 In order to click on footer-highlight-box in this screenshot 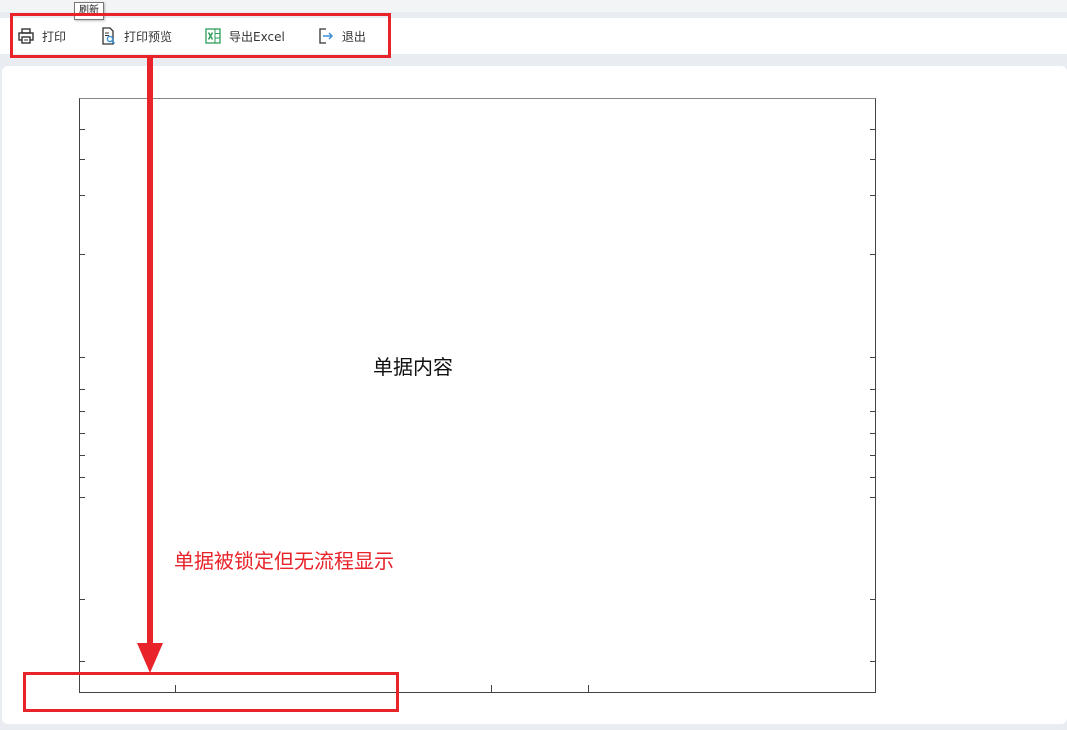, I will do `click(211, 692)`.